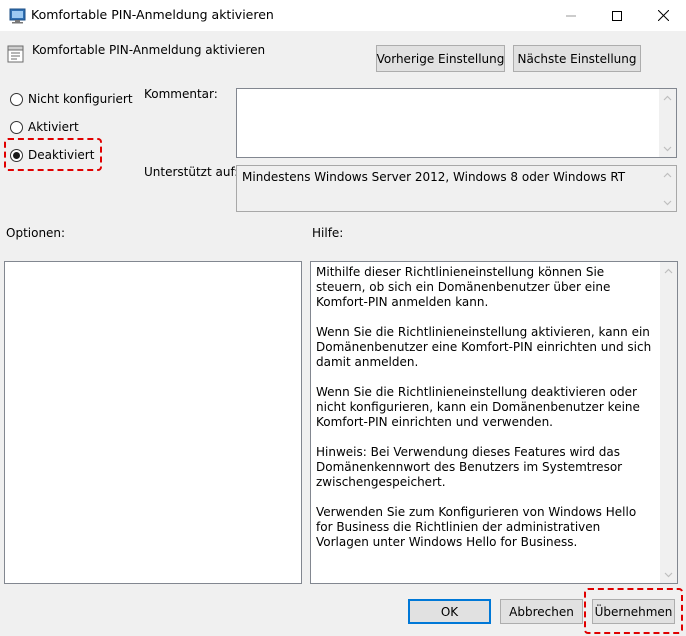 This screenshot has height=636, width=686. I want to click on next-setting-button: Nächste Einstellung, so click(577, 58).